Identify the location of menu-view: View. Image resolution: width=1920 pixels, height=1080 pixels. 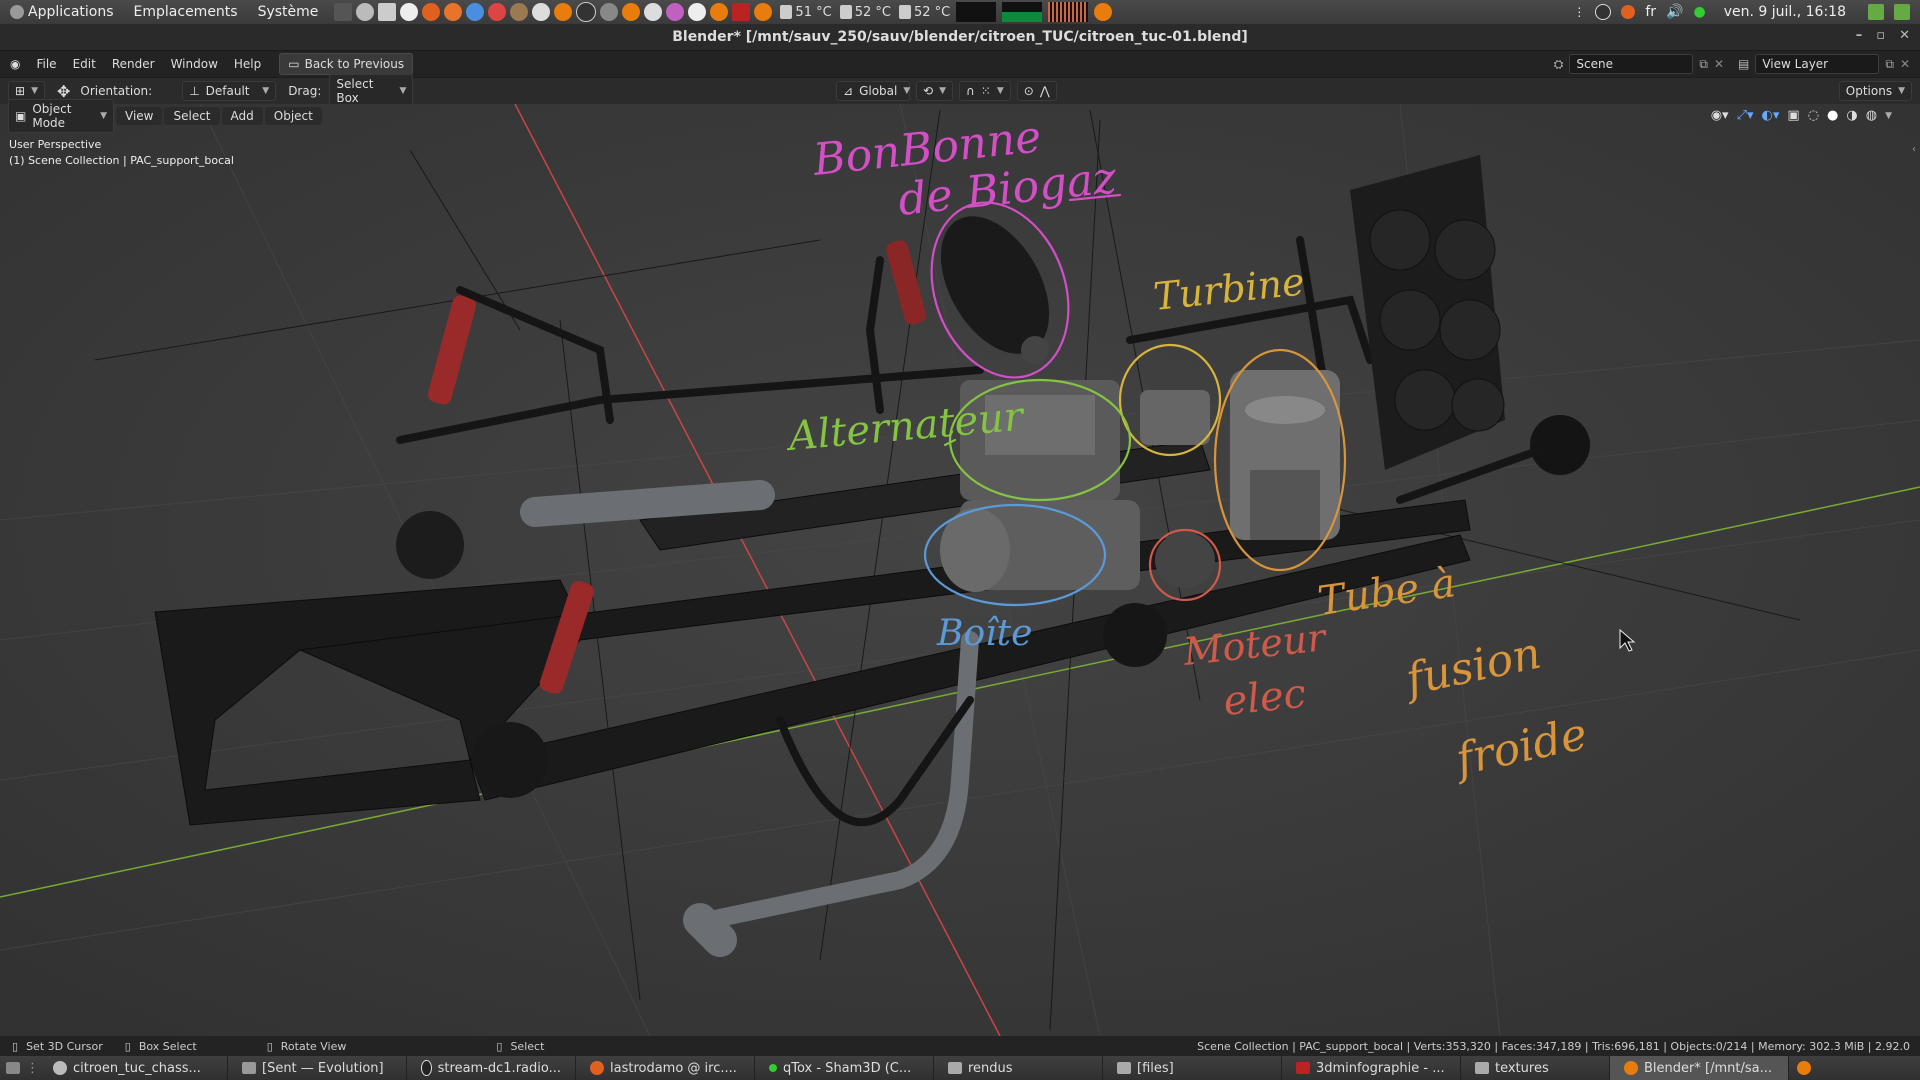
(139, 116).